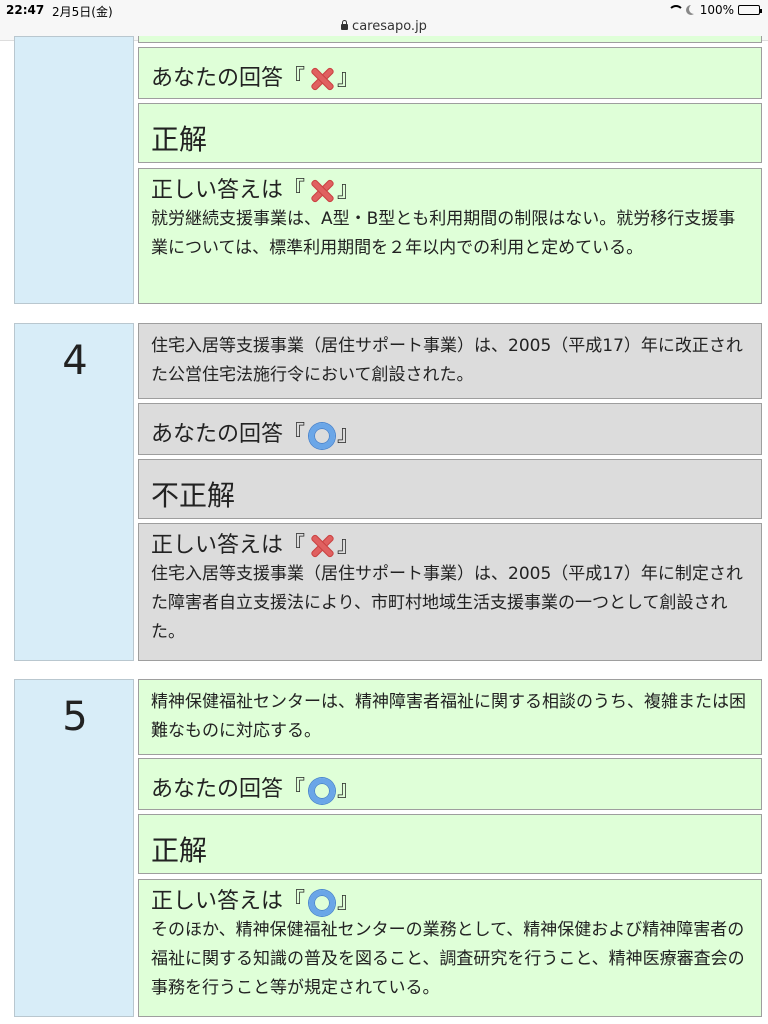 The width and height of the screenshot is (768, 1024). What do you see at coordinates (450, 39) in the screenshot?
I see `question-text-cell` at bounding box center [450, 39].